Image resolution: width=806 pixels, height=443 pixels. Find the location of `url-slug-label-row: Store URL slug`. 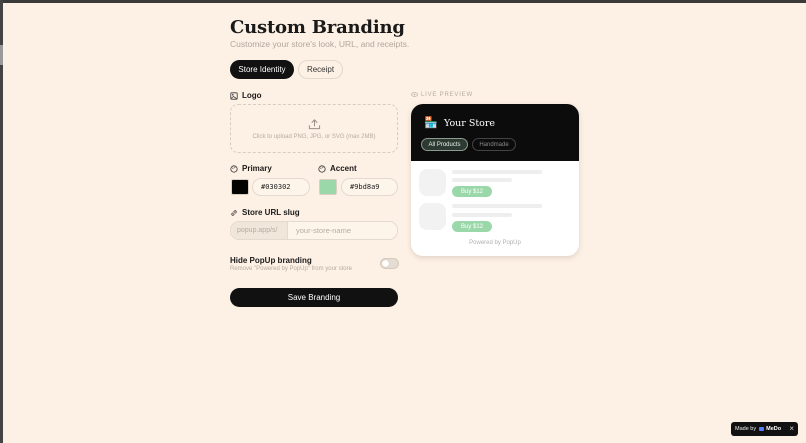

url-slug-label-row: Store URL slug is located at coordinates (265, 212).